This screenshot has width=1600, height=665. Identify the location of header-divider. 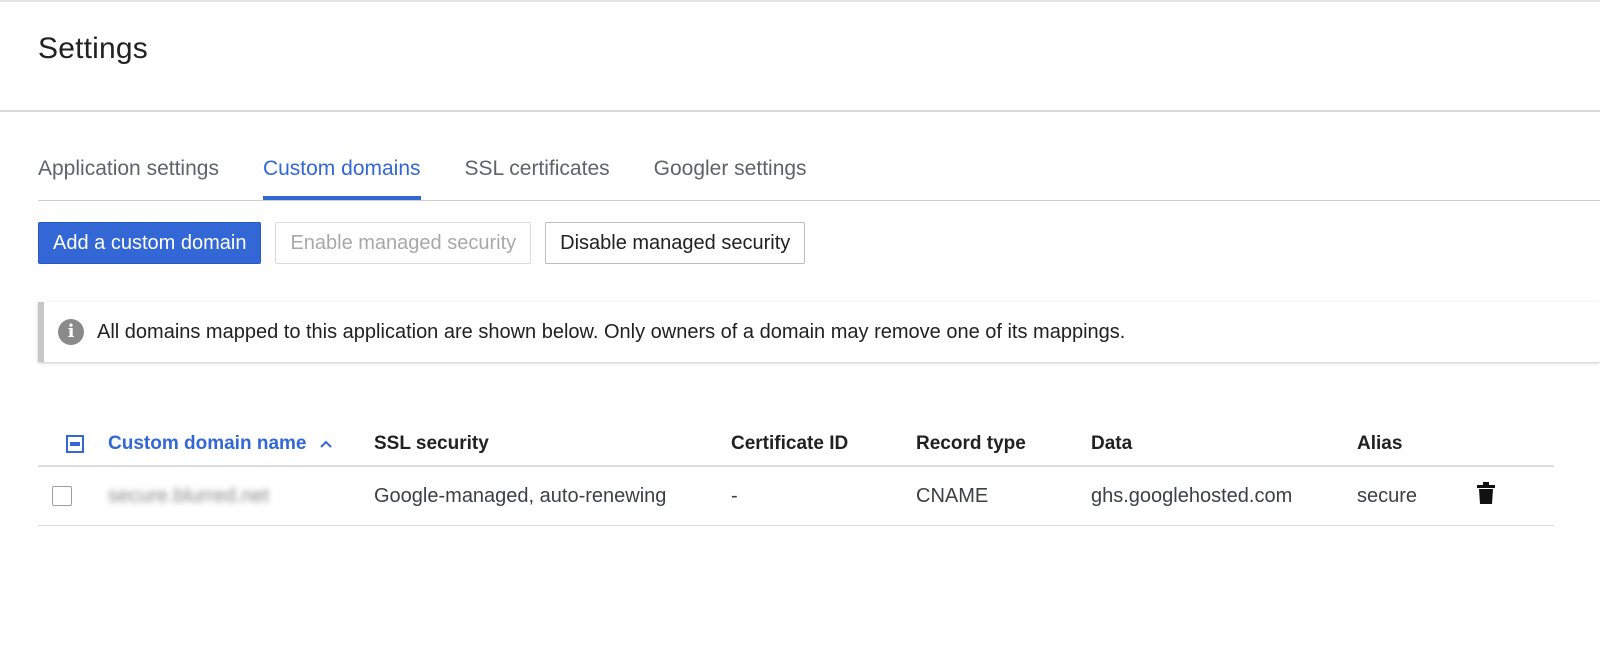
(800, 111).